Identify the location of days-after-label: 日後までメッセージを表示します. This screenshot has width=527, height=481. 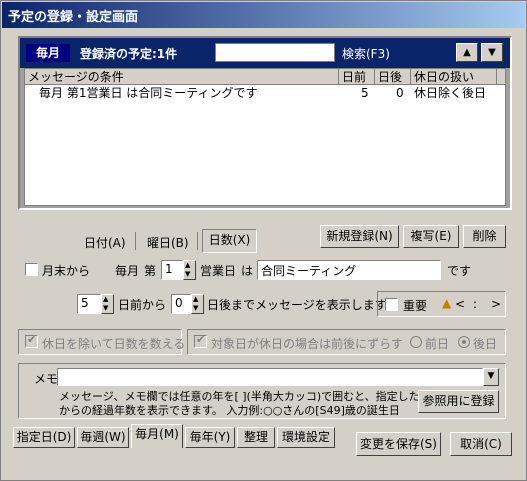
(297, 305).